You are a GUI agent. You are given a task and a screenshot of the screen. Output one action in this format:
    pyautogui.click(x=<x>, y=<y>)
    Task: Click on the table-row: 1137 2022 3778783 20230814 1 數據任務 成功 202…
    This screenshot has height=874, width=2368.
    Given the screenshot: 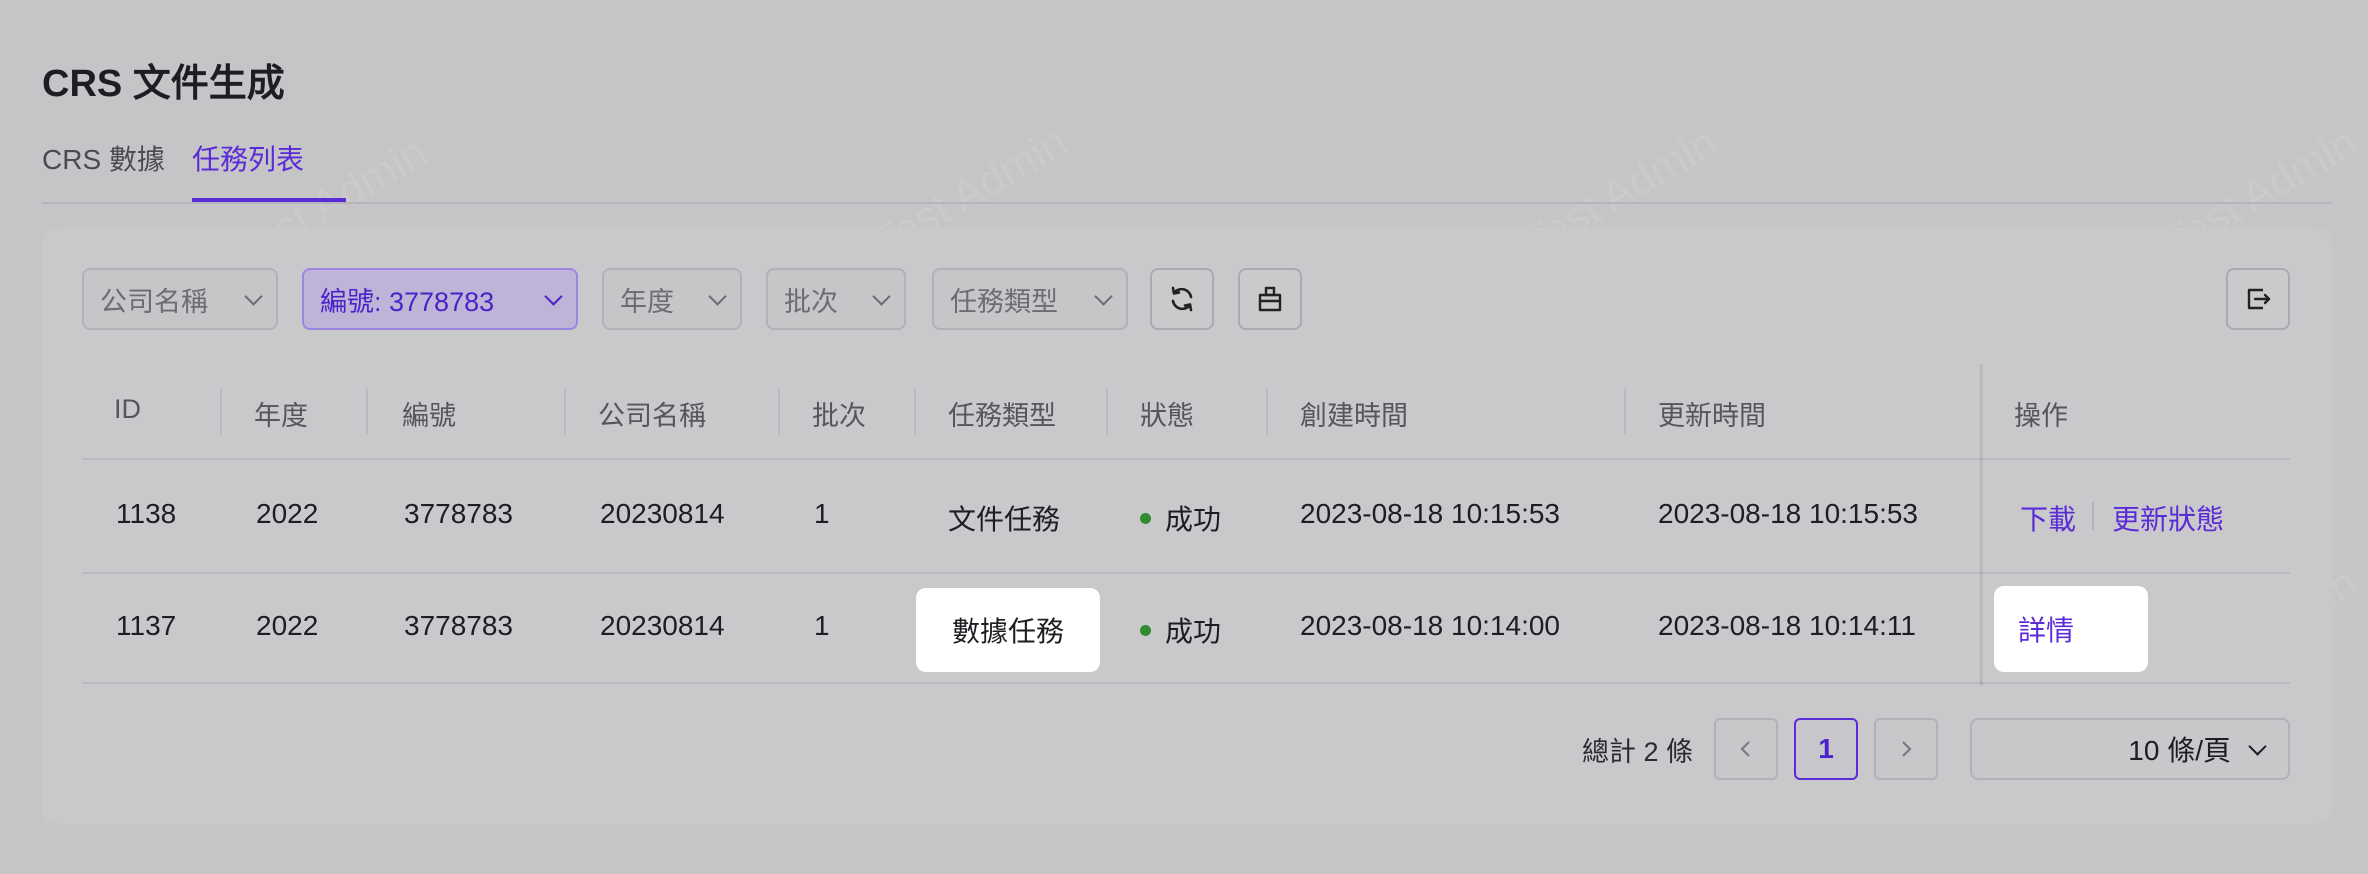 What is the action you would take?
    pyautogui.click(x=1186, y=629)
    